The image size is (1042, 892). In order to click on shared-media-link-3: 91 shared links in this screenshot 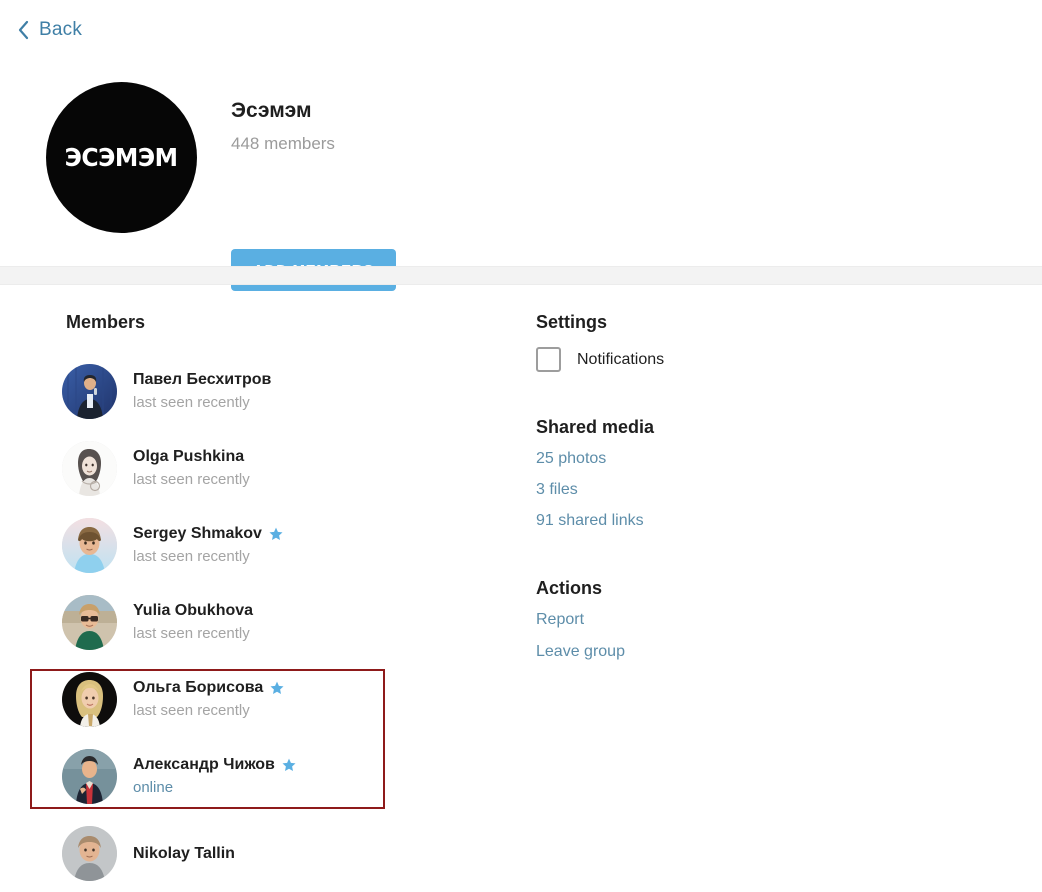, I will do `click(590, 521)`.